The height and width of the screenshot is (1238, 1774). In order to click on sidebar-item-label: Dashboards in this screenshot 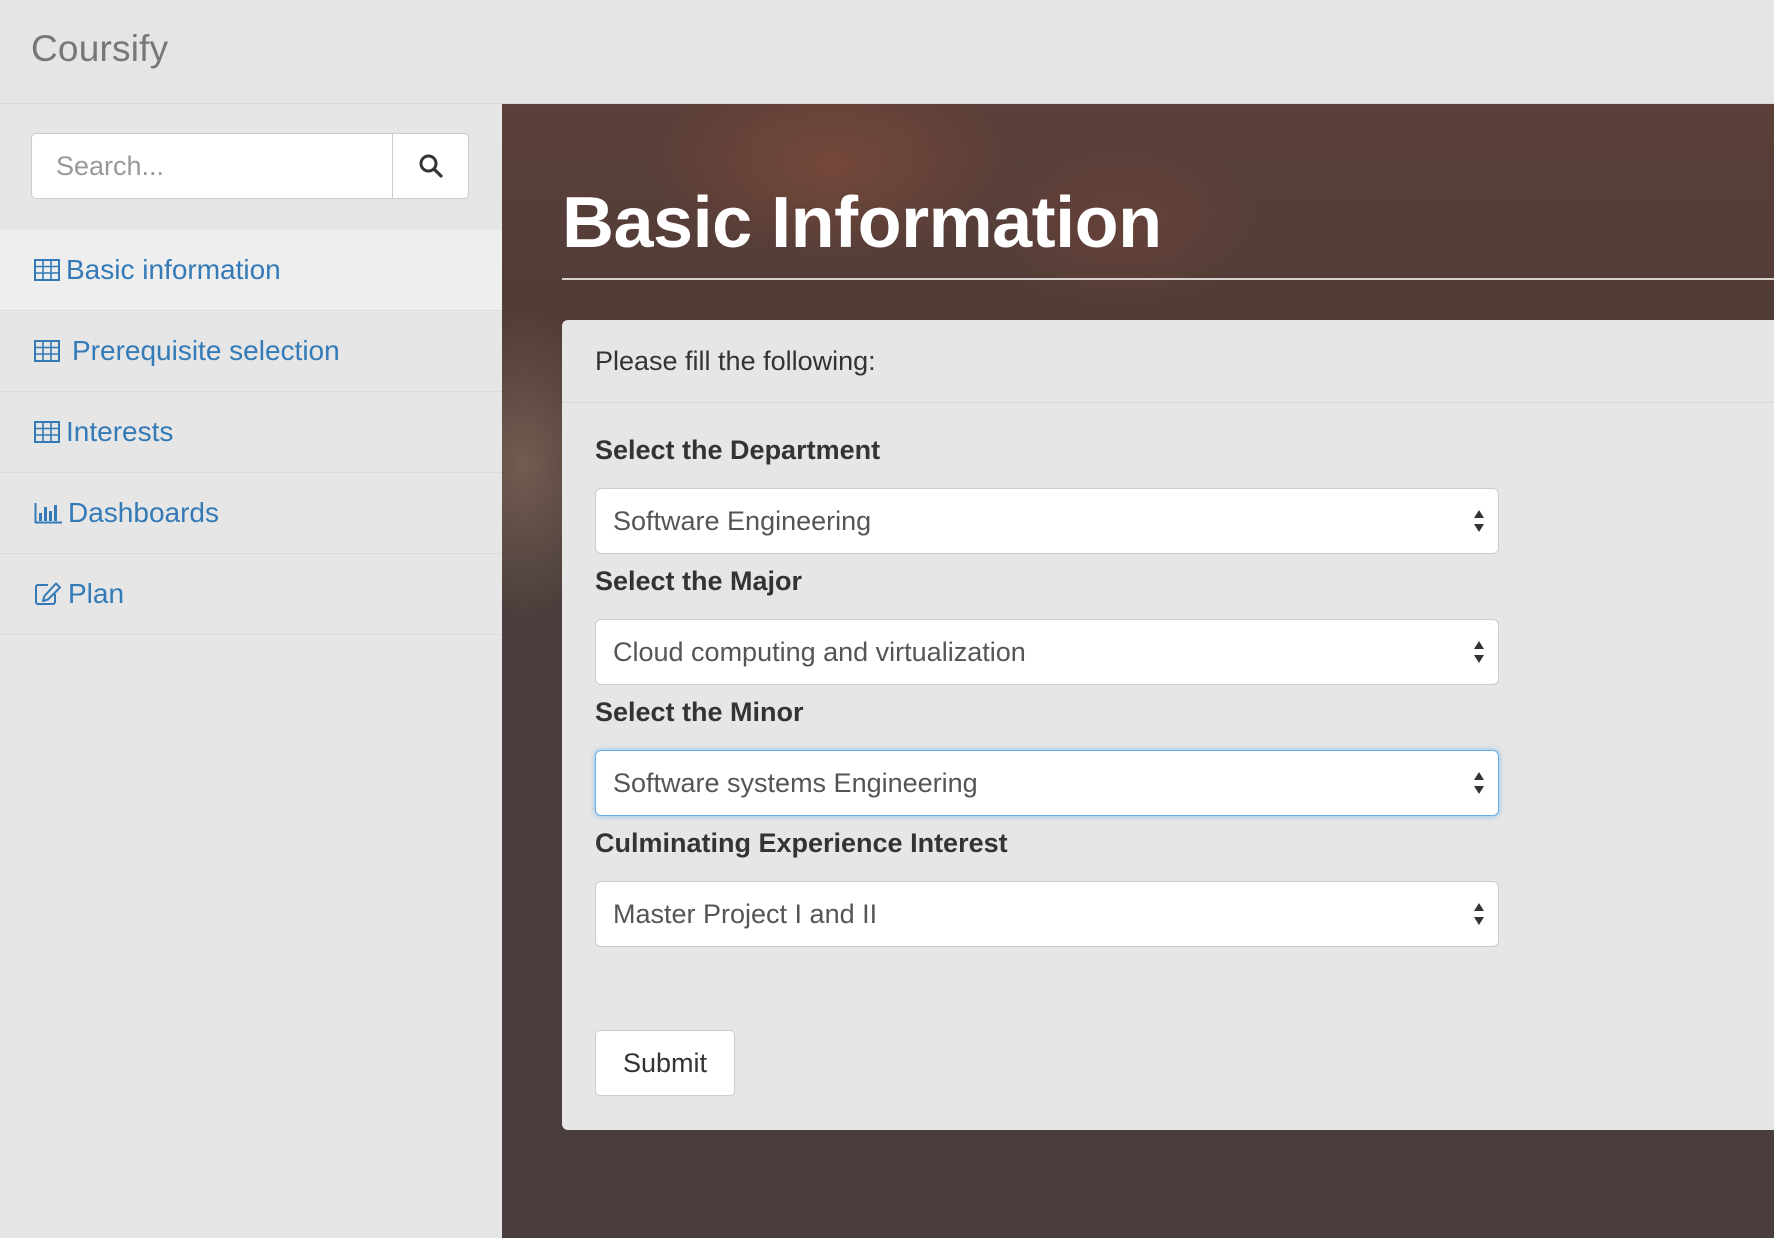, I will do `click(143, 512)`.